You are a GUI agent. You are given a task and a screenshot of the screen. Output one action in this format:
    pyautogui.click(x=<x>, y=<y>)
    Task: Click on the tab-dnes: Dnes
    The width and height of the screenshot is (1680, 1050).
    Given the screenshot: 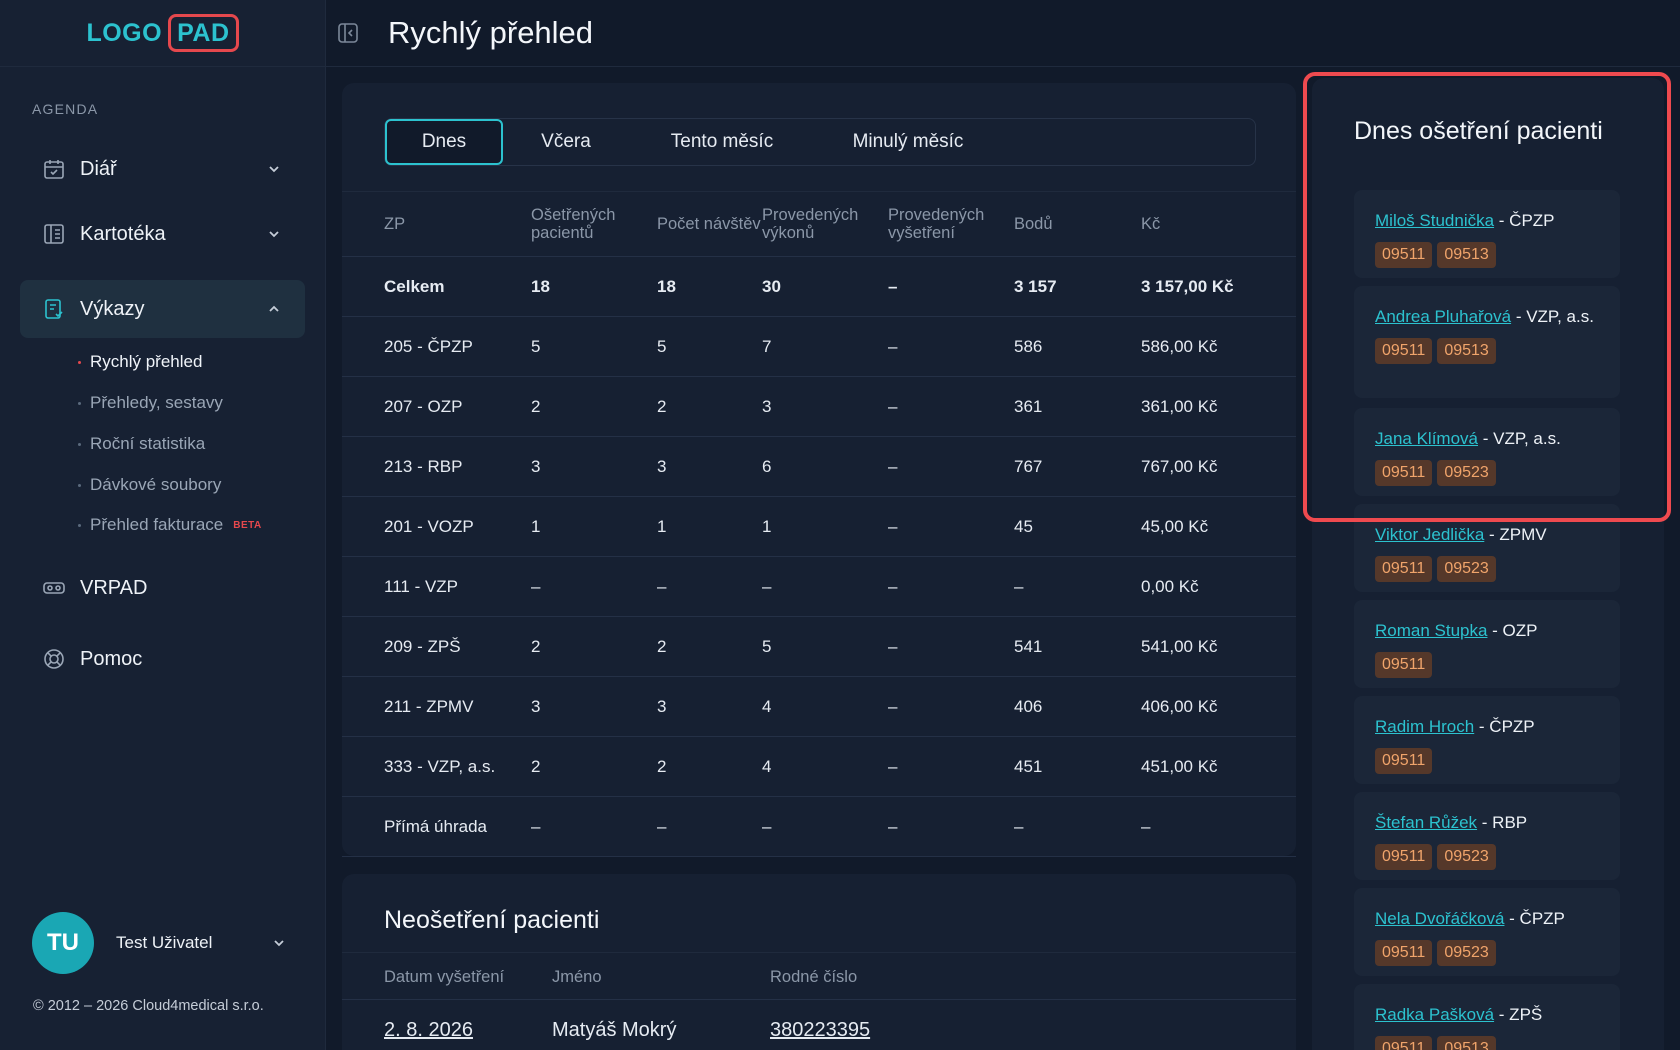 What is the action you would take?
    pyautogui.click(x=444, y=142)
    